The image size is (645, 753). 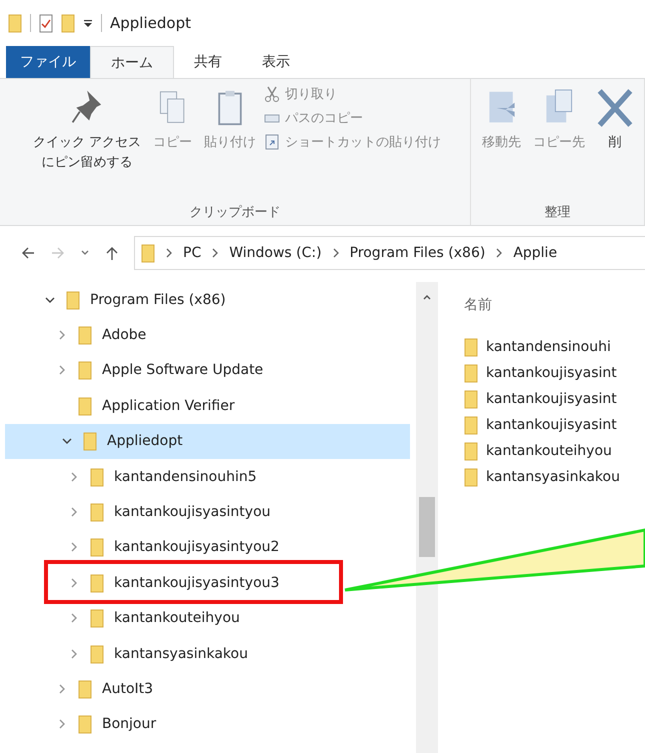 I want to click on column-header: 名前, so click(x=554, y=305).